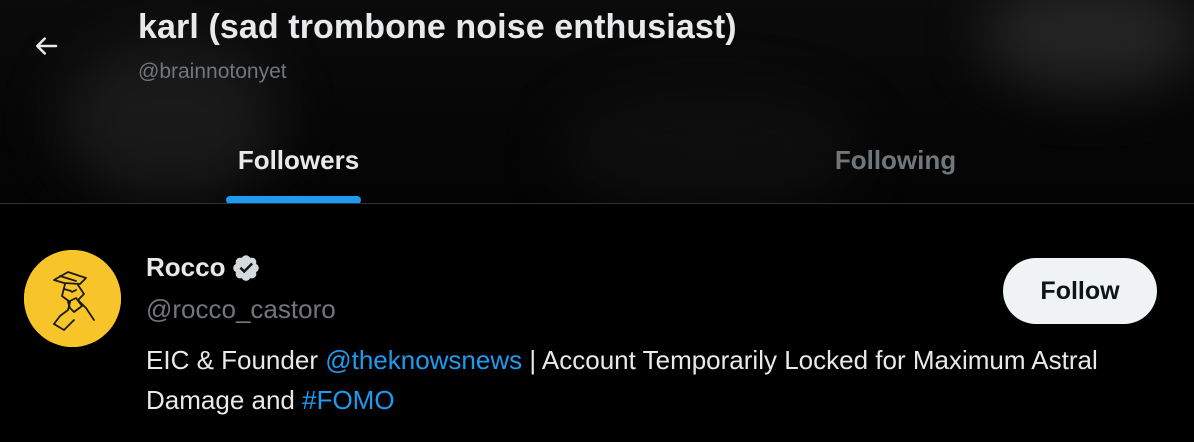 The image size is (1194, 442). I want to click on profile-handle: @brainnotonyet, so click(212, 71).